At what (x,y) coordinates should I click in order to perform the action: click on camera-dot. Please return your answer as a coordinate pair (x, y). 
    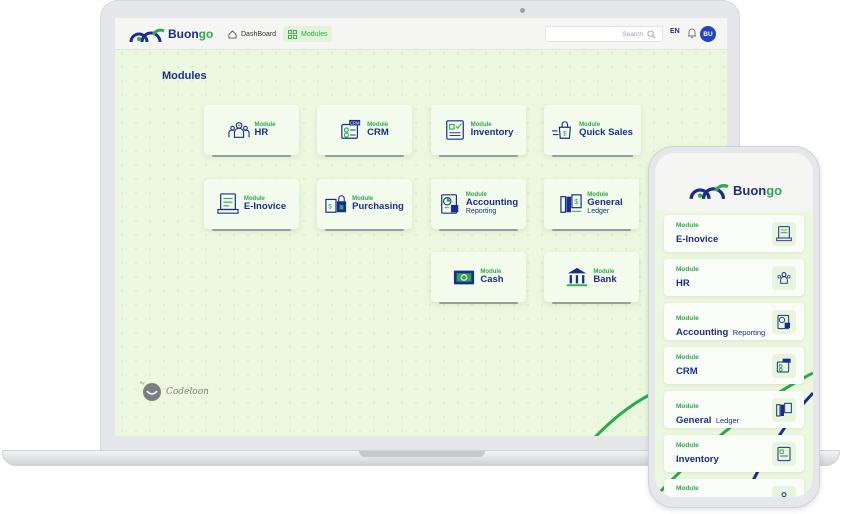
    Looking at the image, I should click on (522, 10).